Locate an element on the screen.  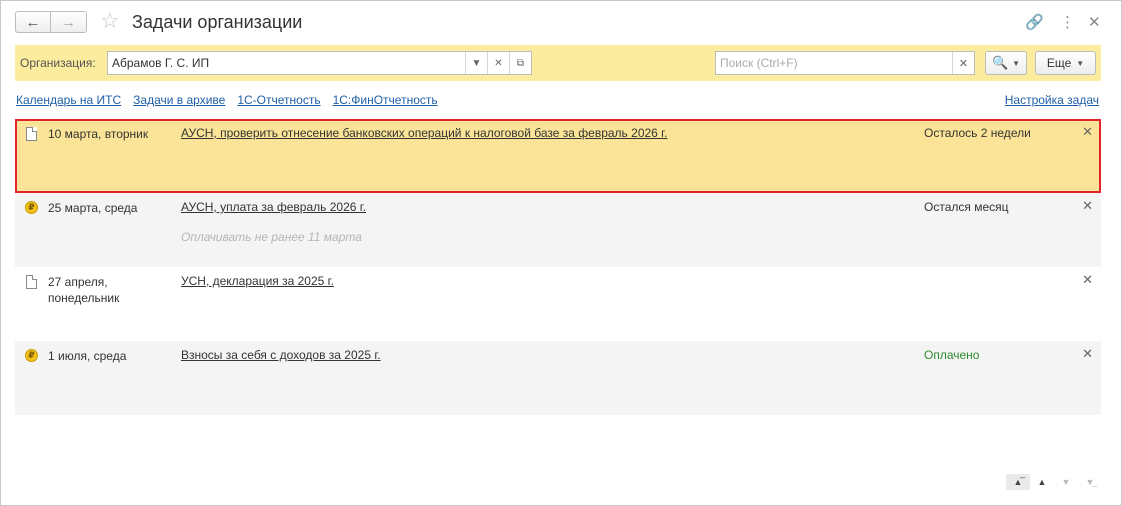
magnifier-icon: 🔍 is located at coordinates (1000, 62).